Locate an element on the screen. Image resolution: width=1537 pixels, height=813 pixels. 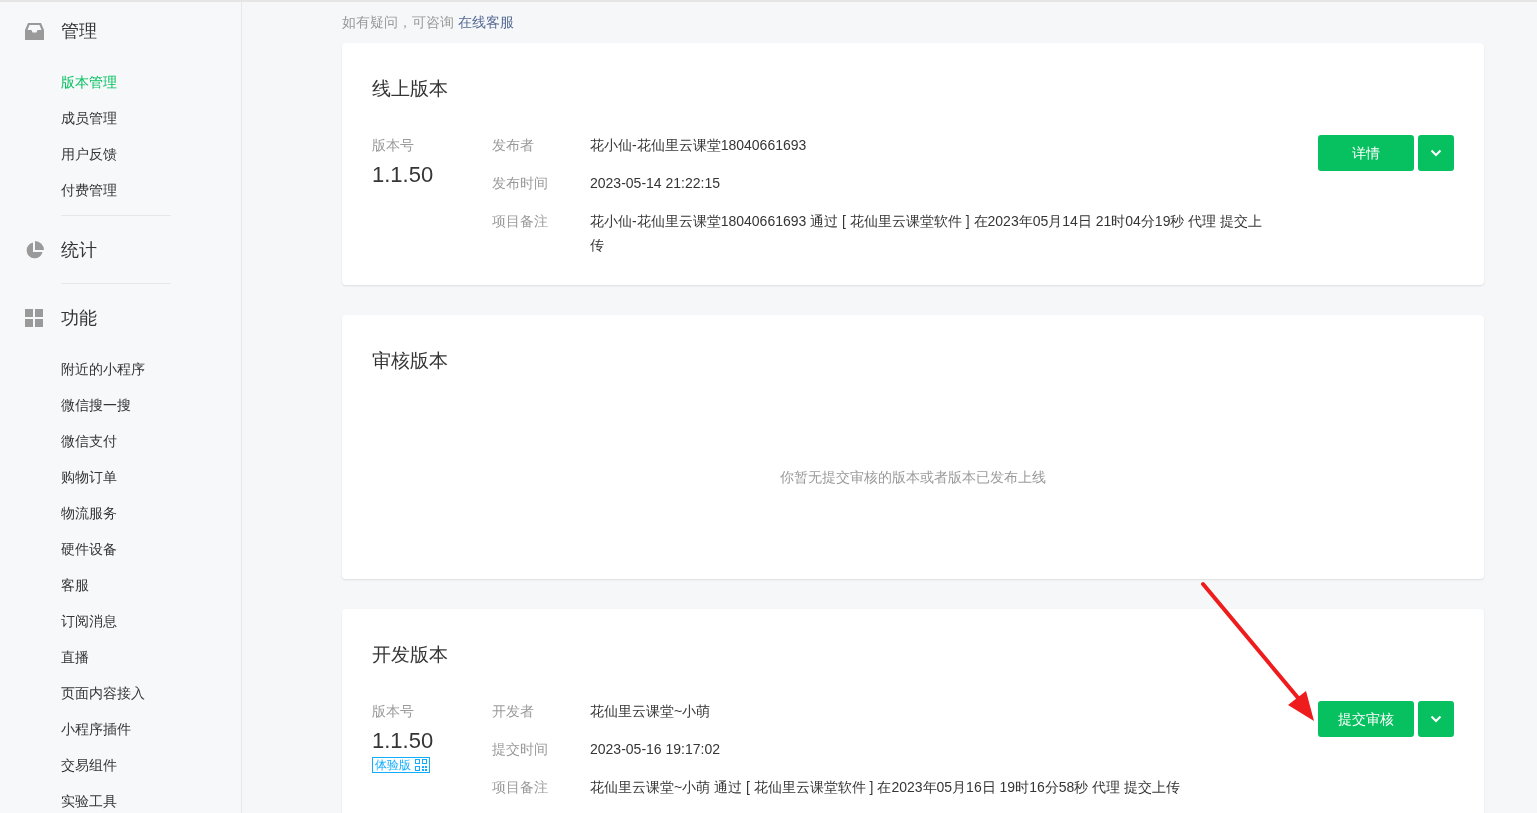
card-title: 开发版本 is located at coordinates (410, 655).